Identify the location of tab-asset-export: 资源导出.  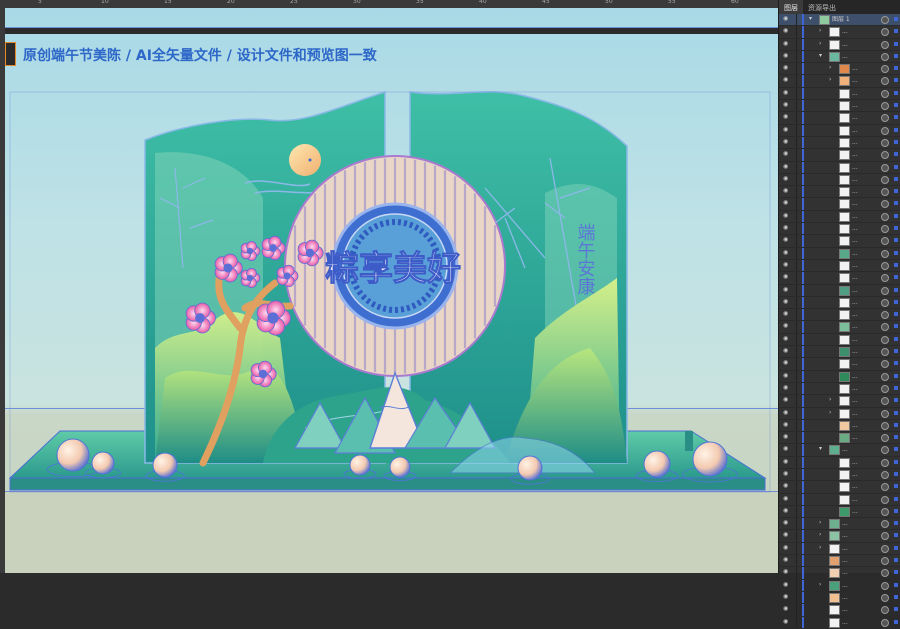
(822, 7).